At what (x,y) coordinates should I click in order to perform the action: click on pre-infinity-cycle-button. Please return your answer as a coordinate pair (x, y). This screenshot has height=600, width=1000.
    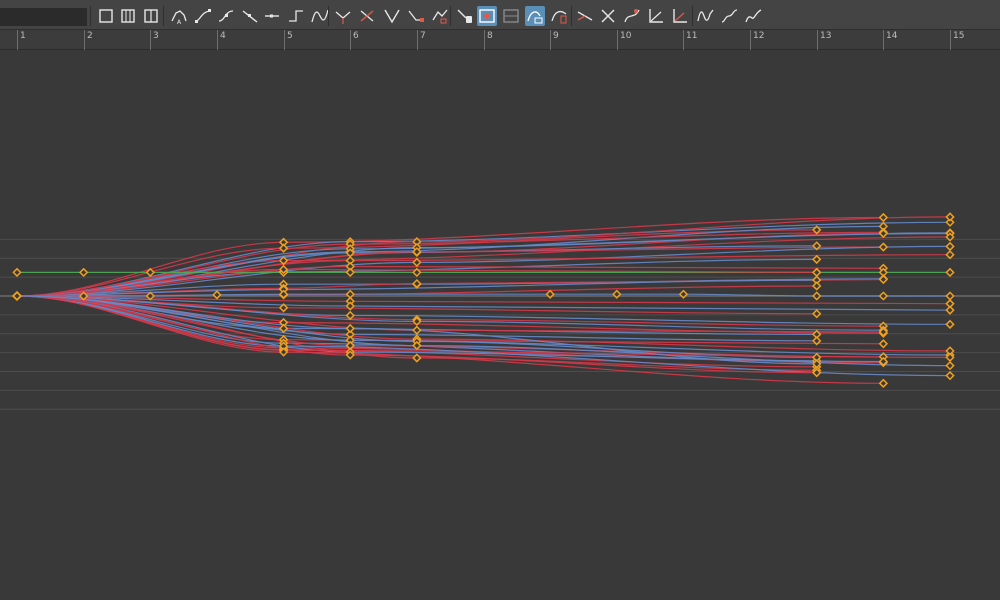
    Looking at the image, I should click on (680, 16).